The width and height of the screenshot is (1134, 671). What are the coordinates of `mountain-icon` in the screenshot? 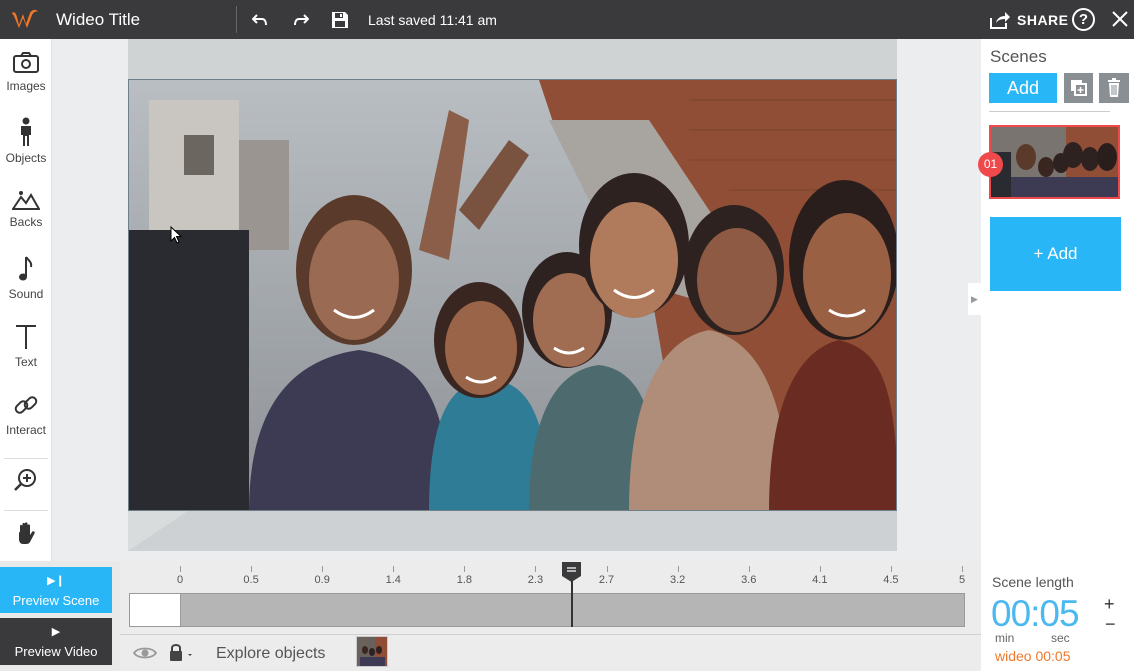 It's located at (26, 200).